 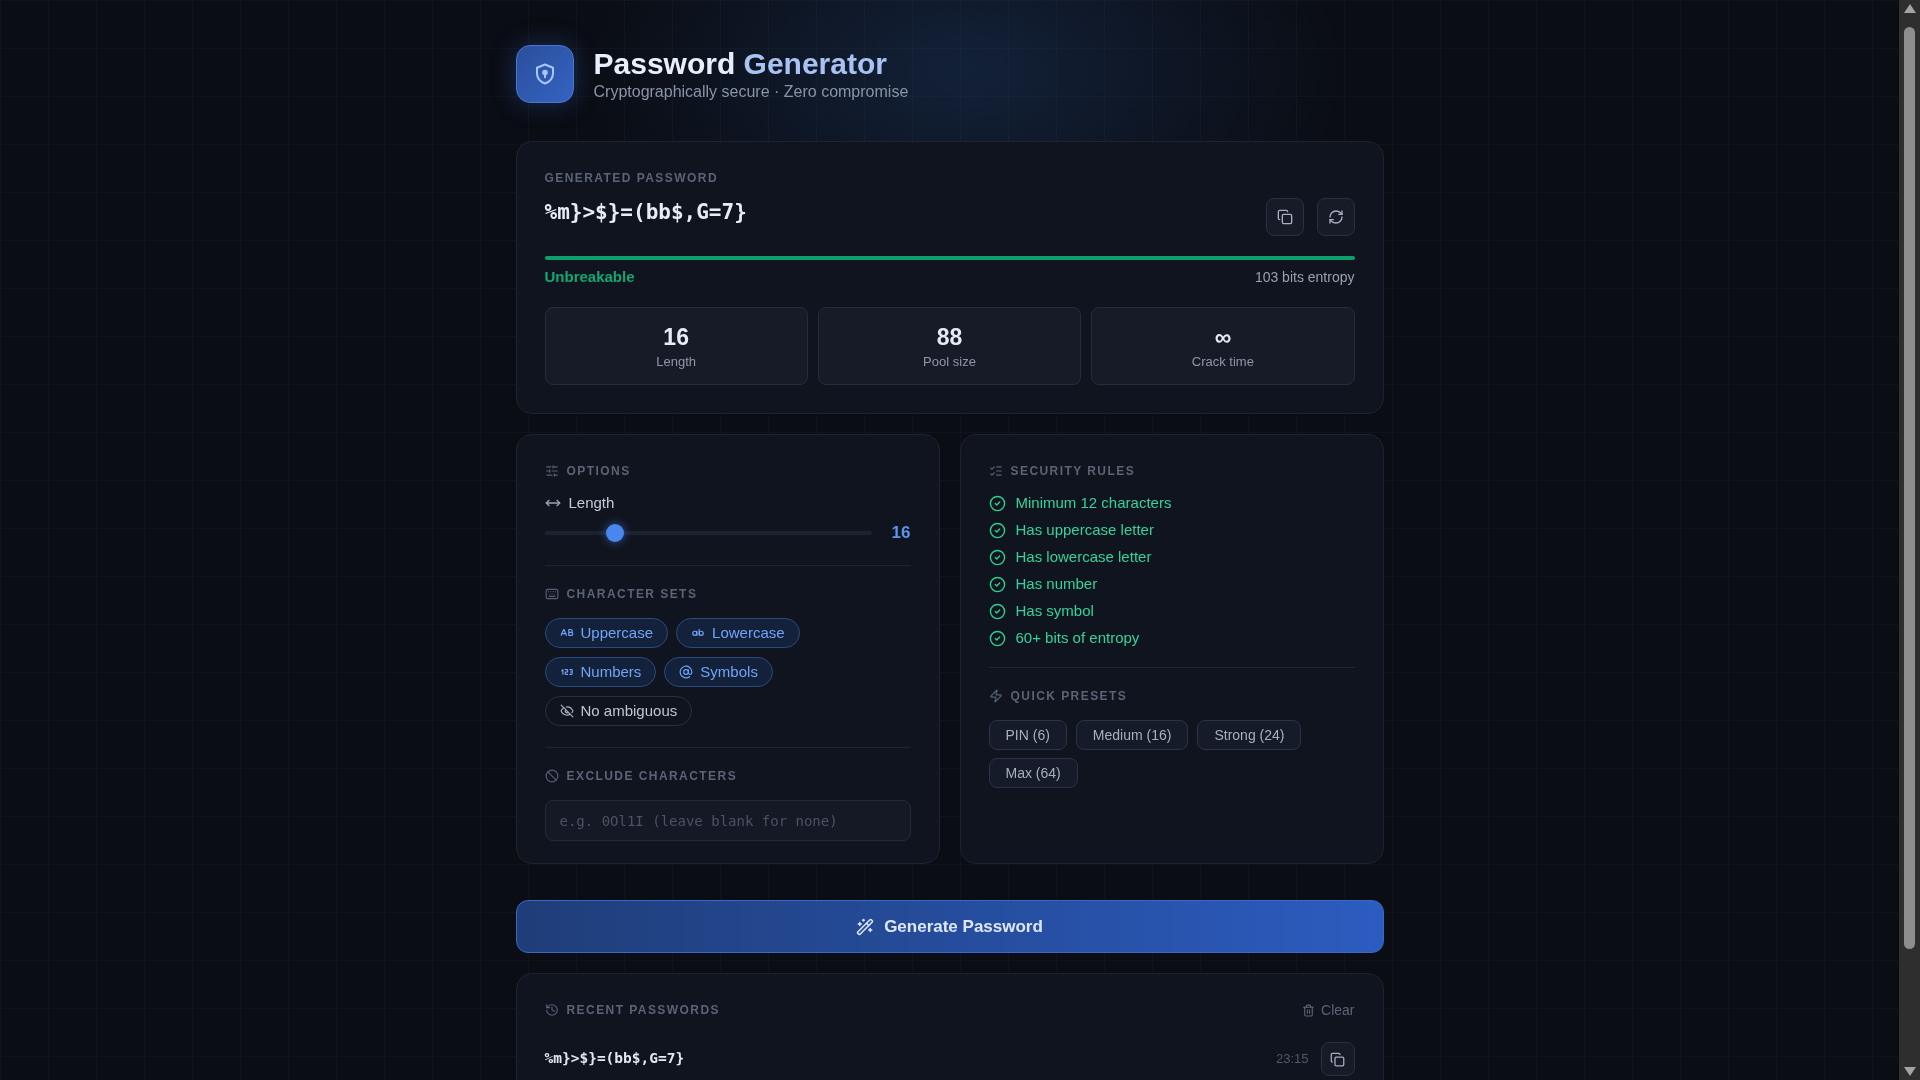 I want to click on section-title: EXCLUDE CHARACTERS, so click(x=652, y=776).